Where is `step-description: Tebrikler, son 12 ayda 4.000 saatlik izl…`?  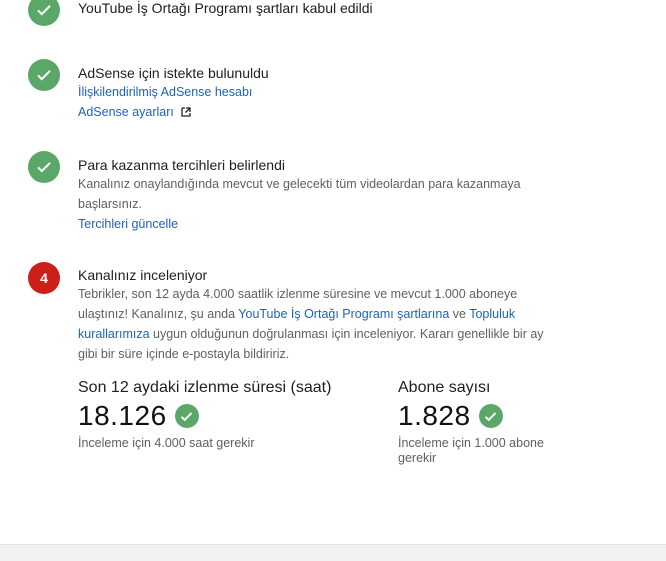
step-description: Tebrikler, son 12 ayda 4.000 saatlik izl… is located at coordinates (313, 324).